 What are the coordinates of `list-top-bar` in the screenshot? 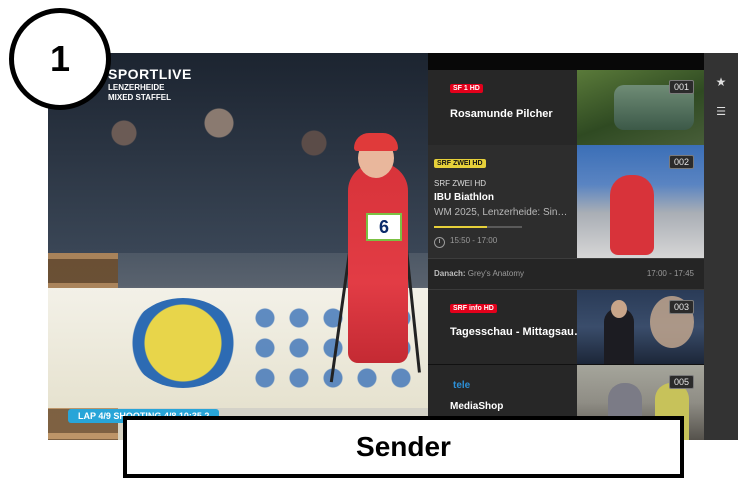 It's located at (566, 61).